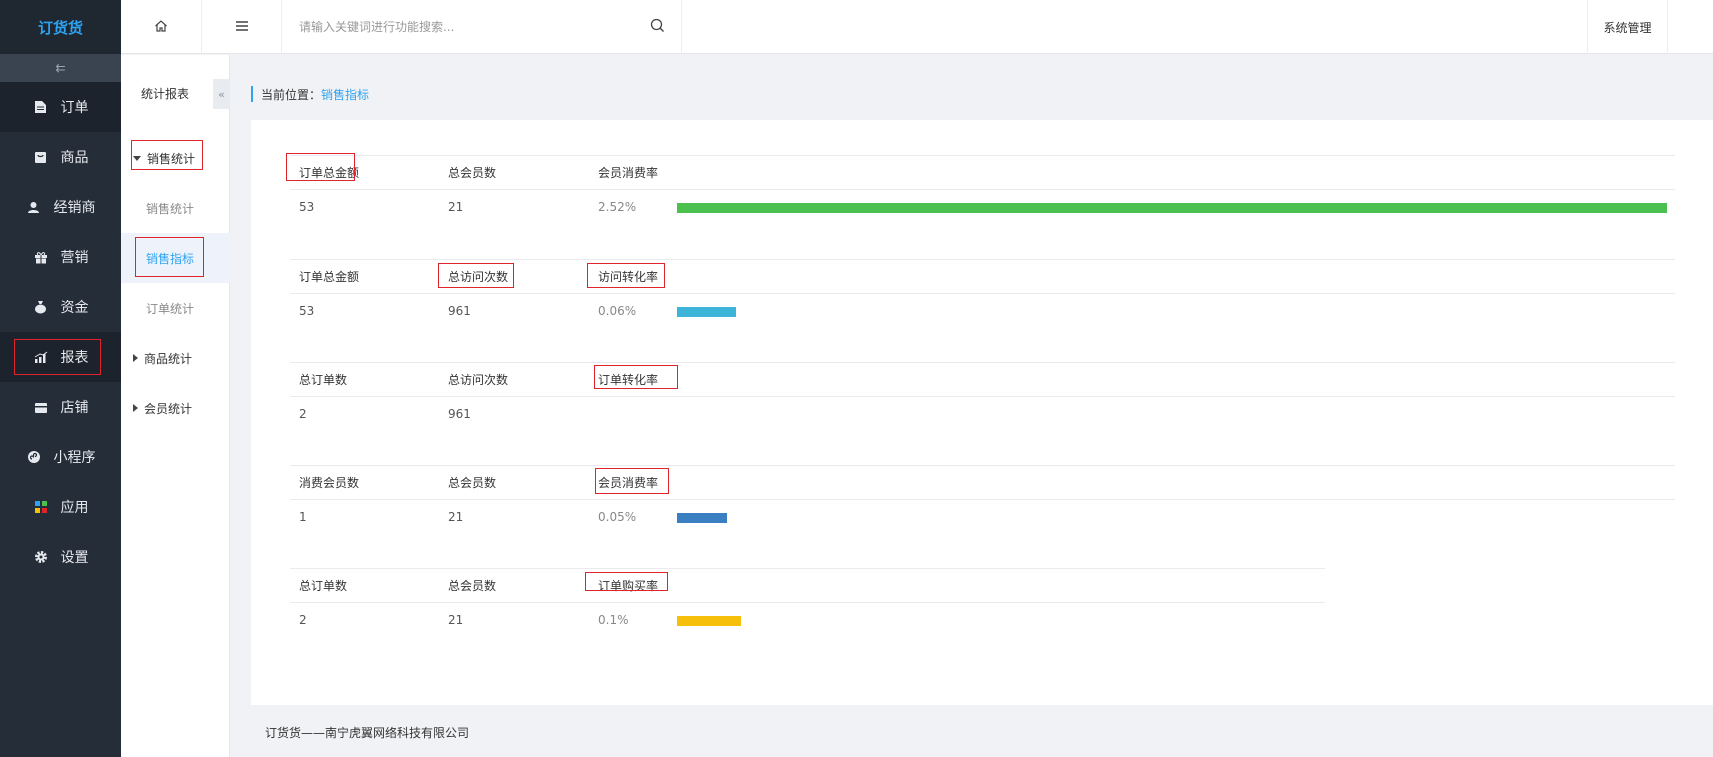 Image resolution: width=1713 pixels, height=757 pixels. I want to click on metric-value-3: 0.06%, so click(617, 310).